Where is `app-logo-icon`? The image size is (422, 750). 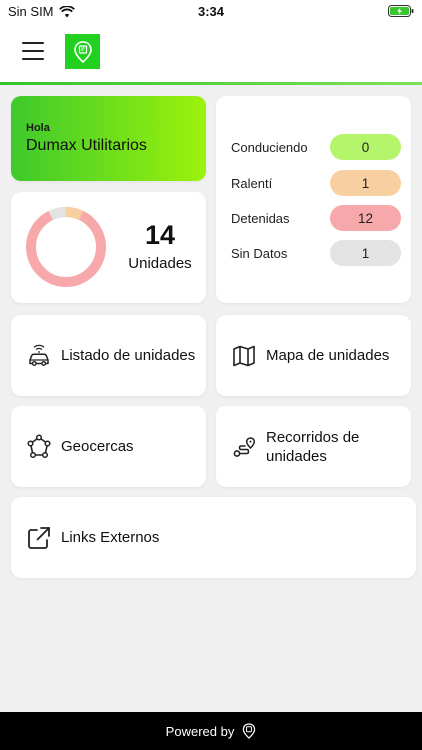
app-logo-icon is located at coordinates (82, 51).